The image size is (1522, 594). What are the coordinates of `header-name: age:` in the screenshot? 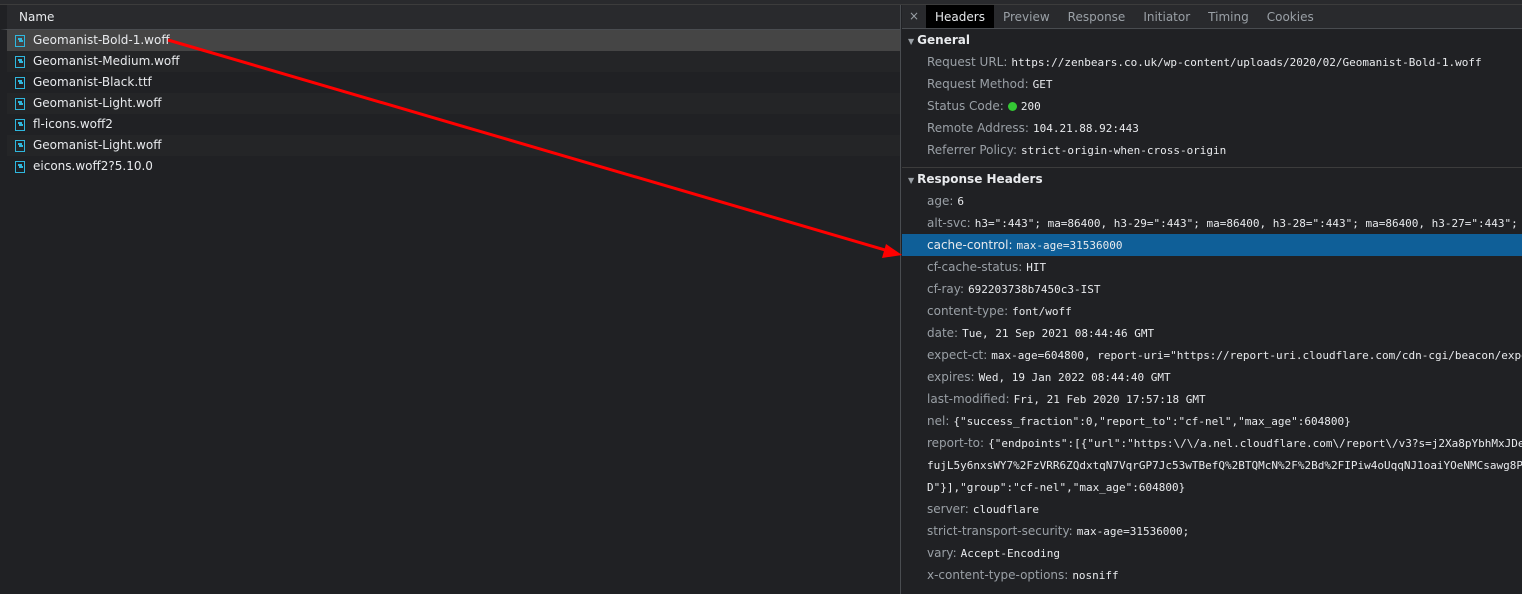 It's located at (940, 201).